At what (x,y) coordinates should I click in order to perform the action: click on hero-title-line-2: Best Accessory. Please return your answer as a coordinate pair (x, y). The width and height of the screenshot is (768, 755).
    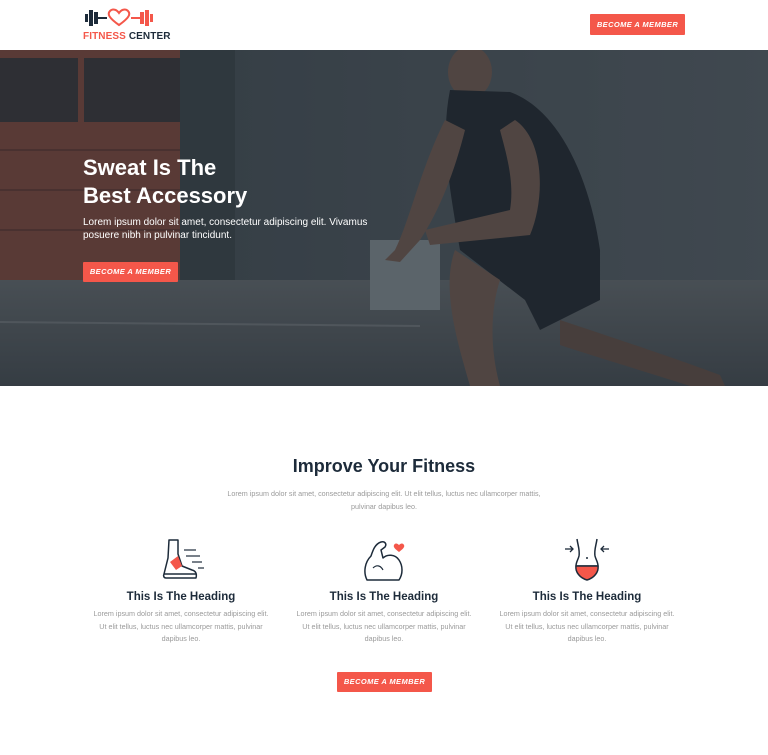
    Looking at the image, I should click on (165, 195).